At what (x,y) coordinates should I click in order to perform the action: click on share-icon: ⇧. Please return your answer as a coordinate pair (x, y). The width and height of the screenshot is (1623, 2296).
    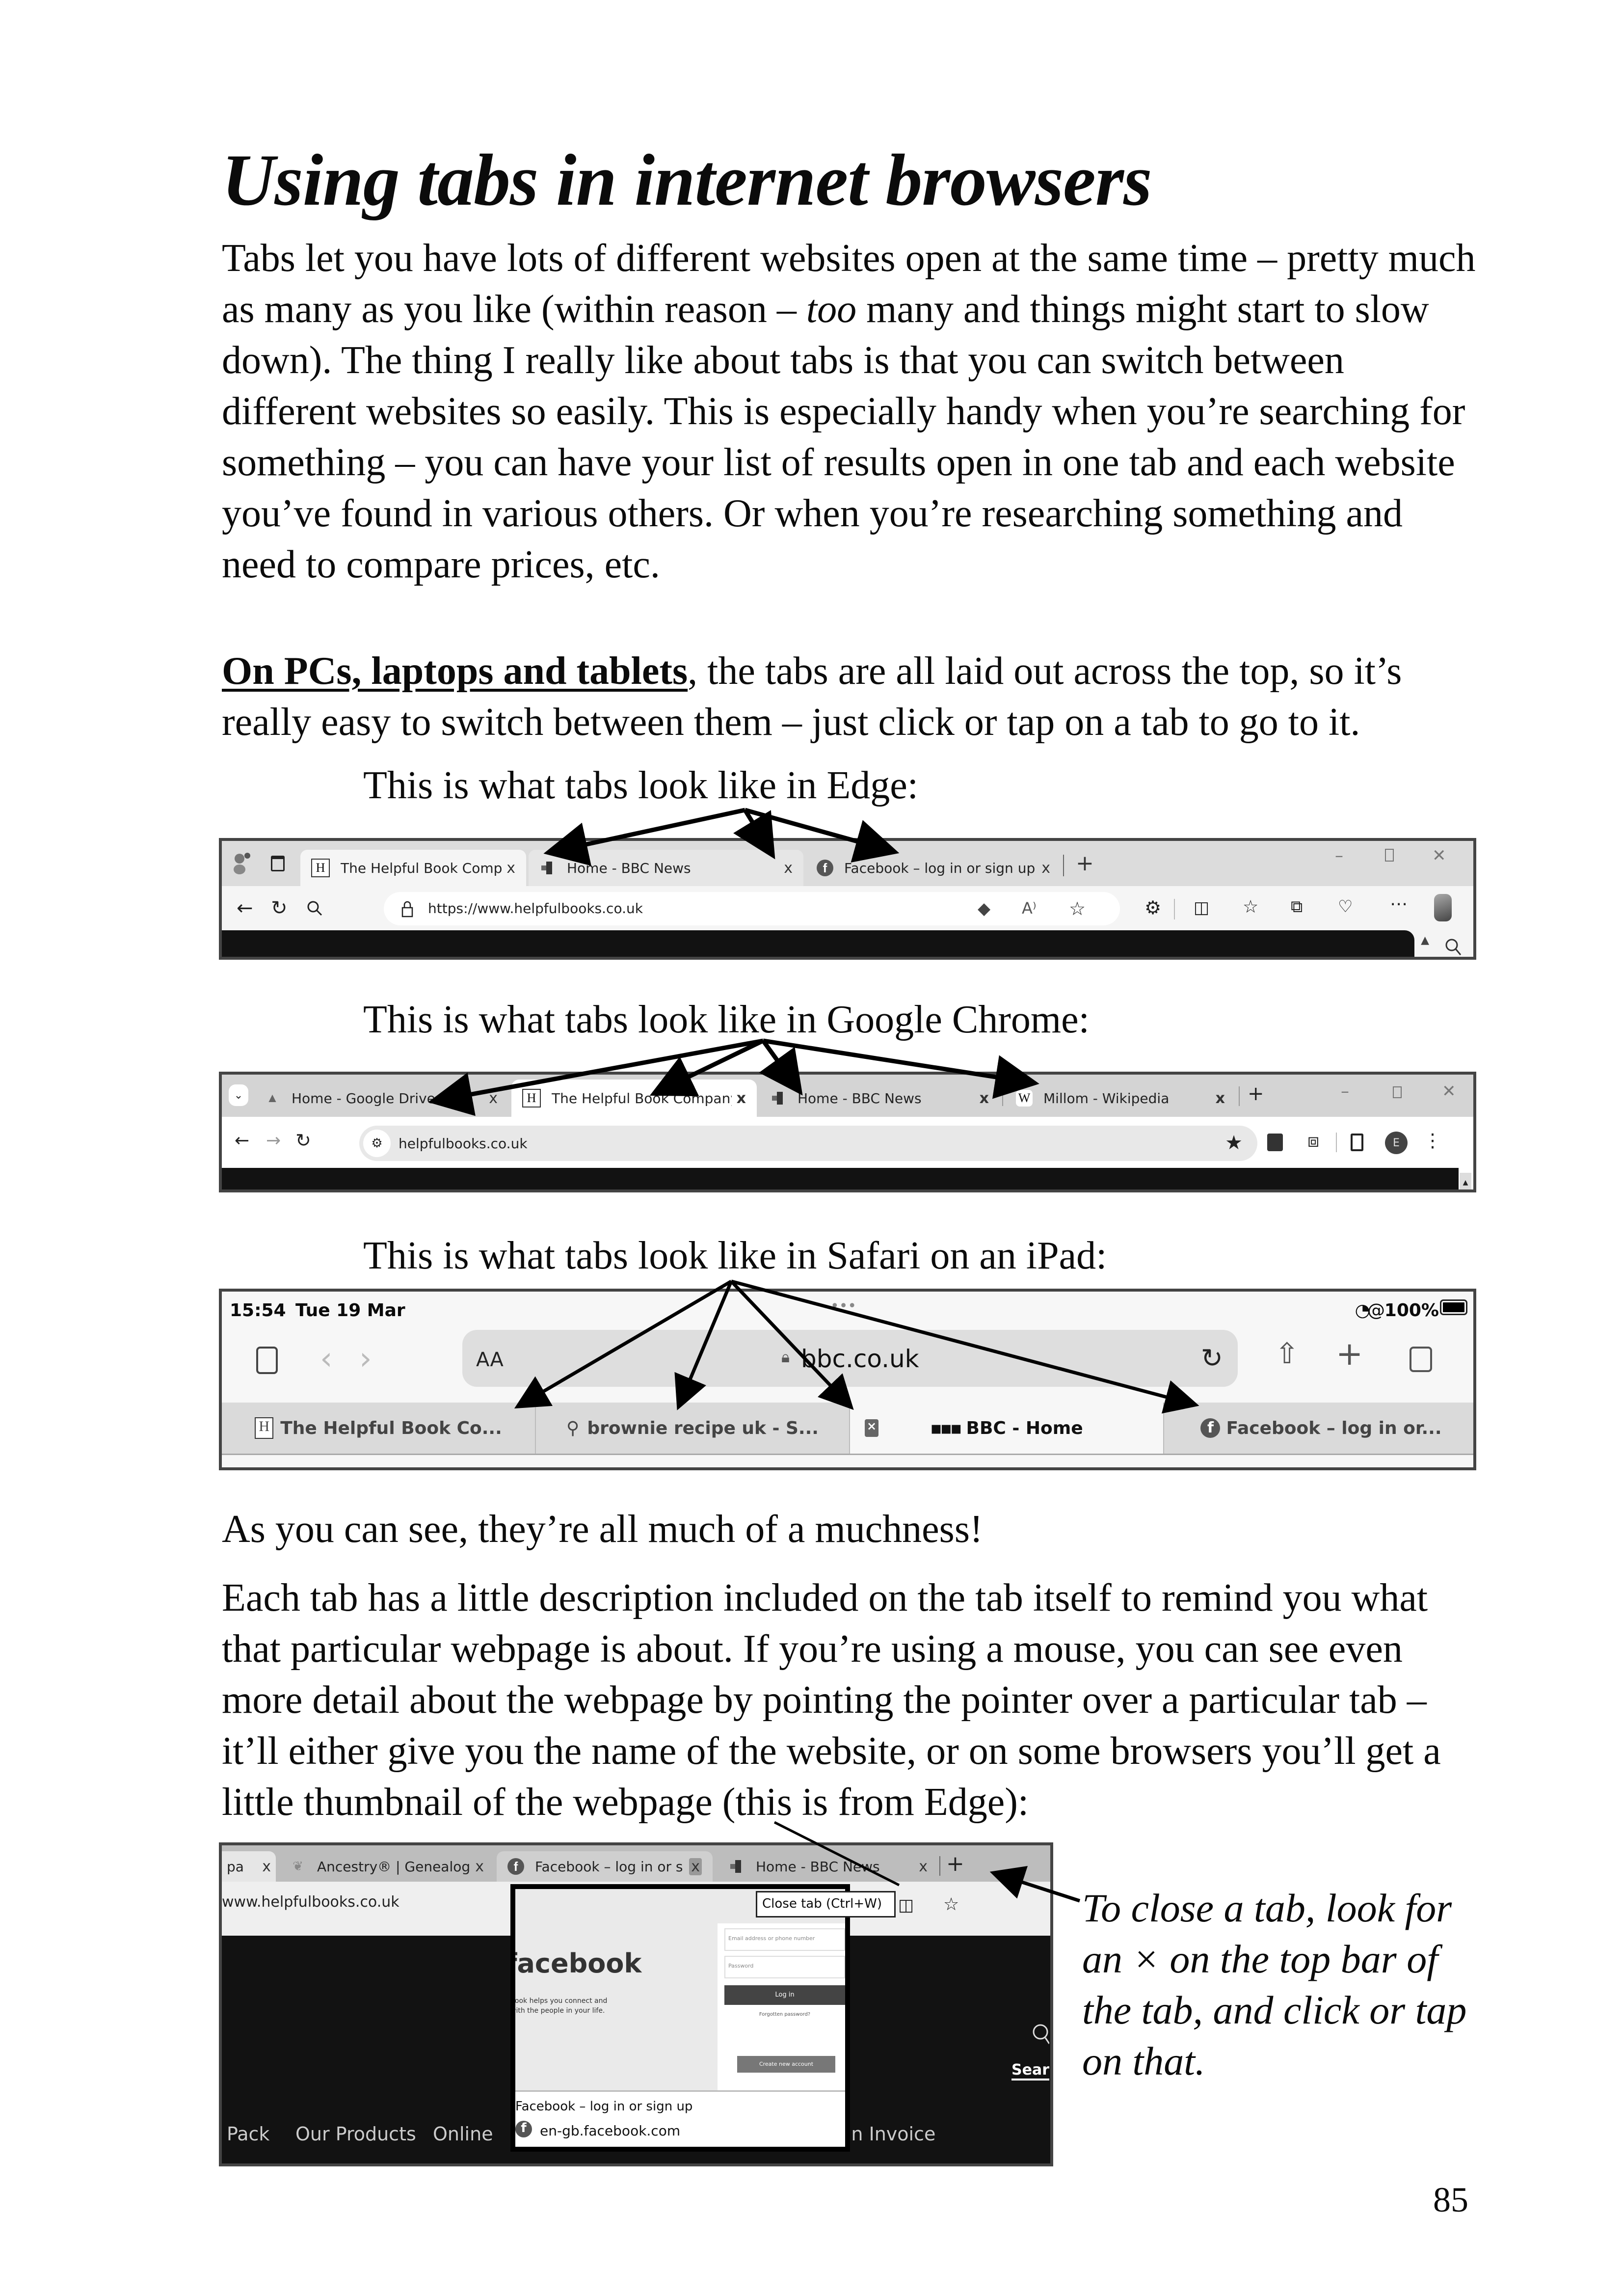
    Looking at the image, I should click on (1287, 1353).